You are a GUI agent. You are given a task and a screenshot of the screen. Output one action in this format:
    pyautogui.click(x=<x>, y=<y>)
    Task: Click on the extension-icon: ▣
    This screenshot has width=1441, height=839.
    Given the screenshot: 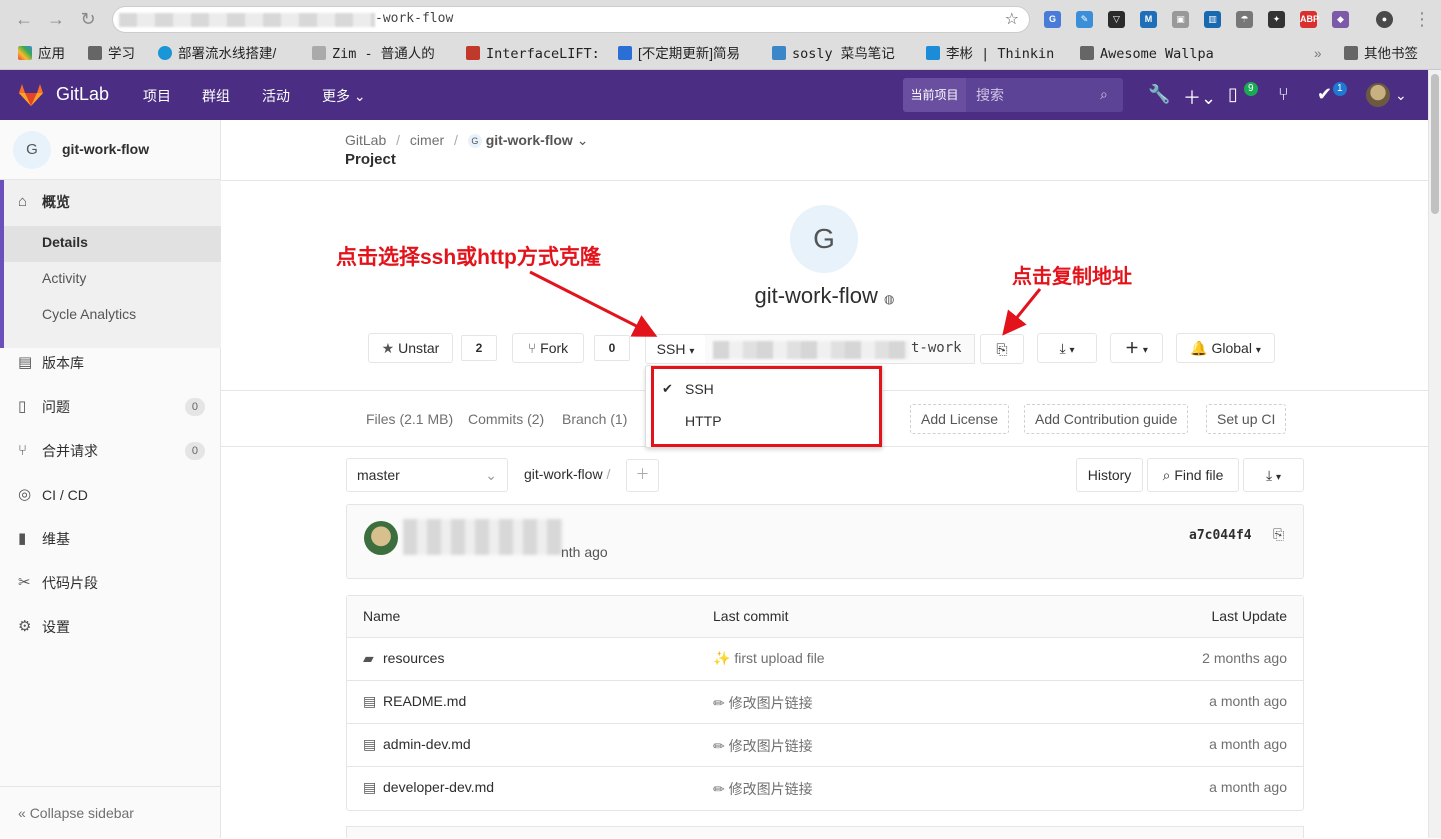 What is the action you would take?
    pyautogui.click(x=1180, y=19)
    